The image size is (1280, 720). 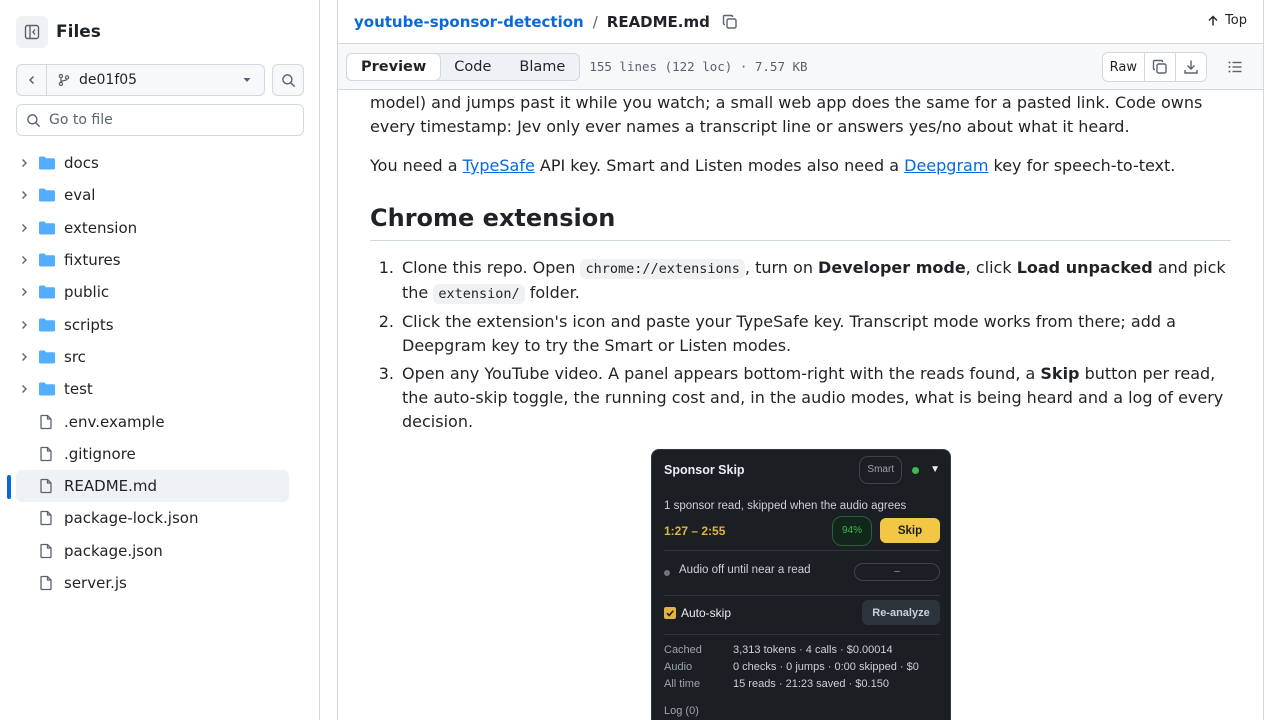 I want to click on tree-folder-fixtures: fixtures, so click(x=152, y=260).